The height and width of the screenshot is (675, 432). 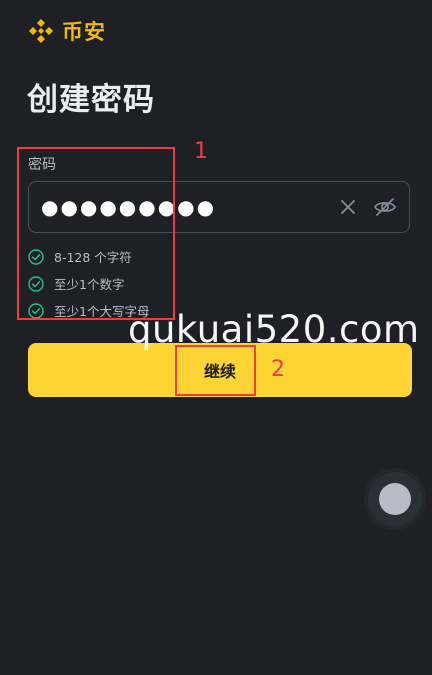 I want to click on logo: 币安, so click(x=67, y=31).